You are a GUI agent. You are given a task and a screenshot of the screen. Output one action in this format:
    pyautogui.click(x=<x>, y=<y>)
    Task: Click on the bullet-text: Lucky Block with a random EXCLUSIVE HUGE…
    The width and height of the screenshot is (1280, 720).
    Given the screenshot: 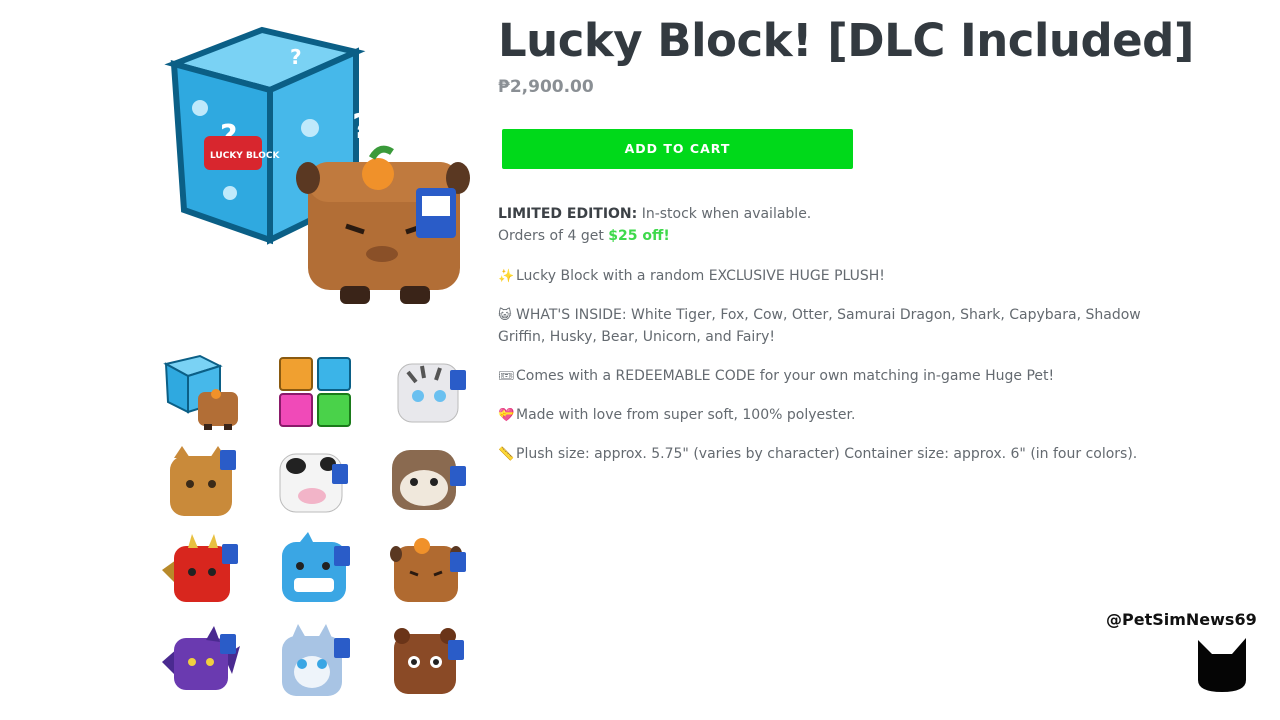 What is the action you would take?
    pyautogui.click(x=700, y=276)
    